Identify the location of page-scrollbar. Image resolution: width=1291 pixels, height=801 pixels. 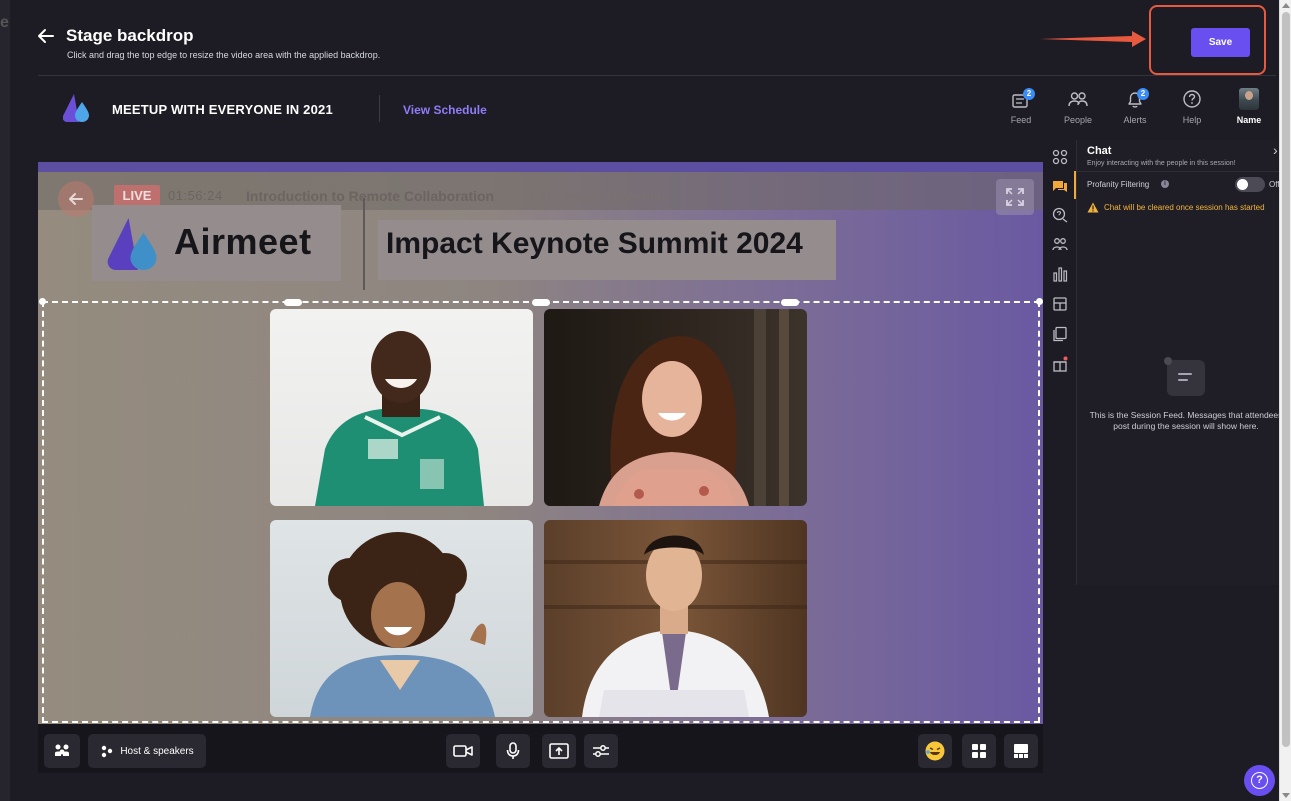
(1285, 400).